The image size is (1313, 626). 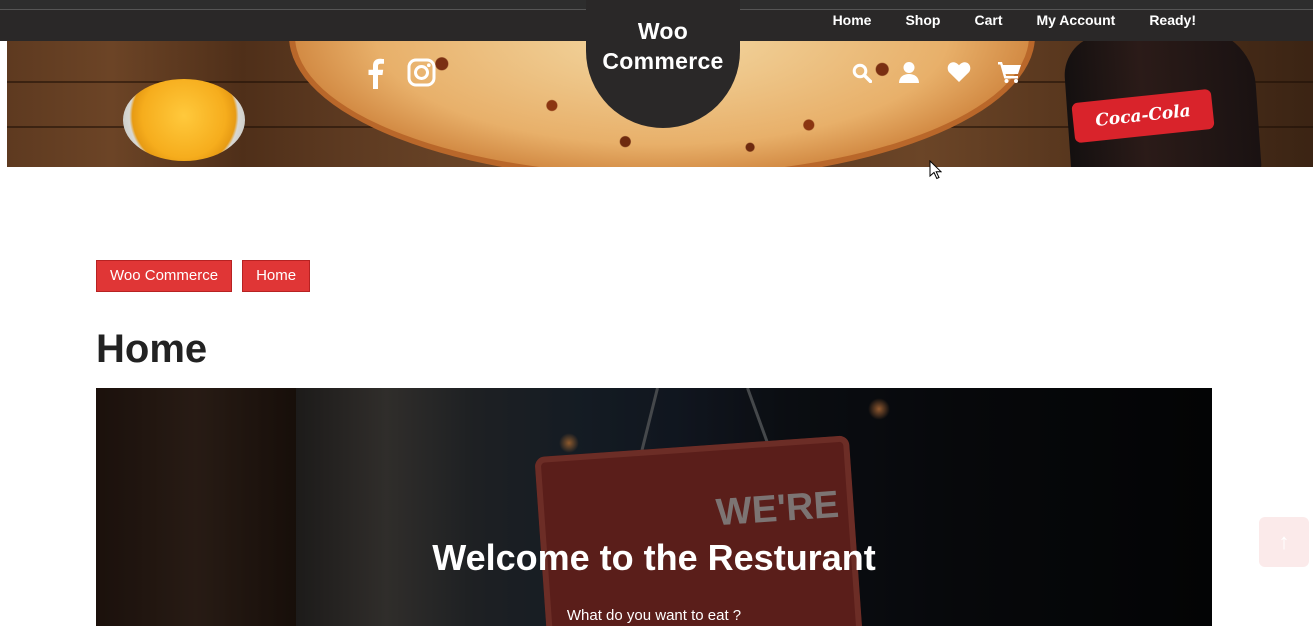 I want to click on breadcrumb-home: Home, so click(x=276, y=276).